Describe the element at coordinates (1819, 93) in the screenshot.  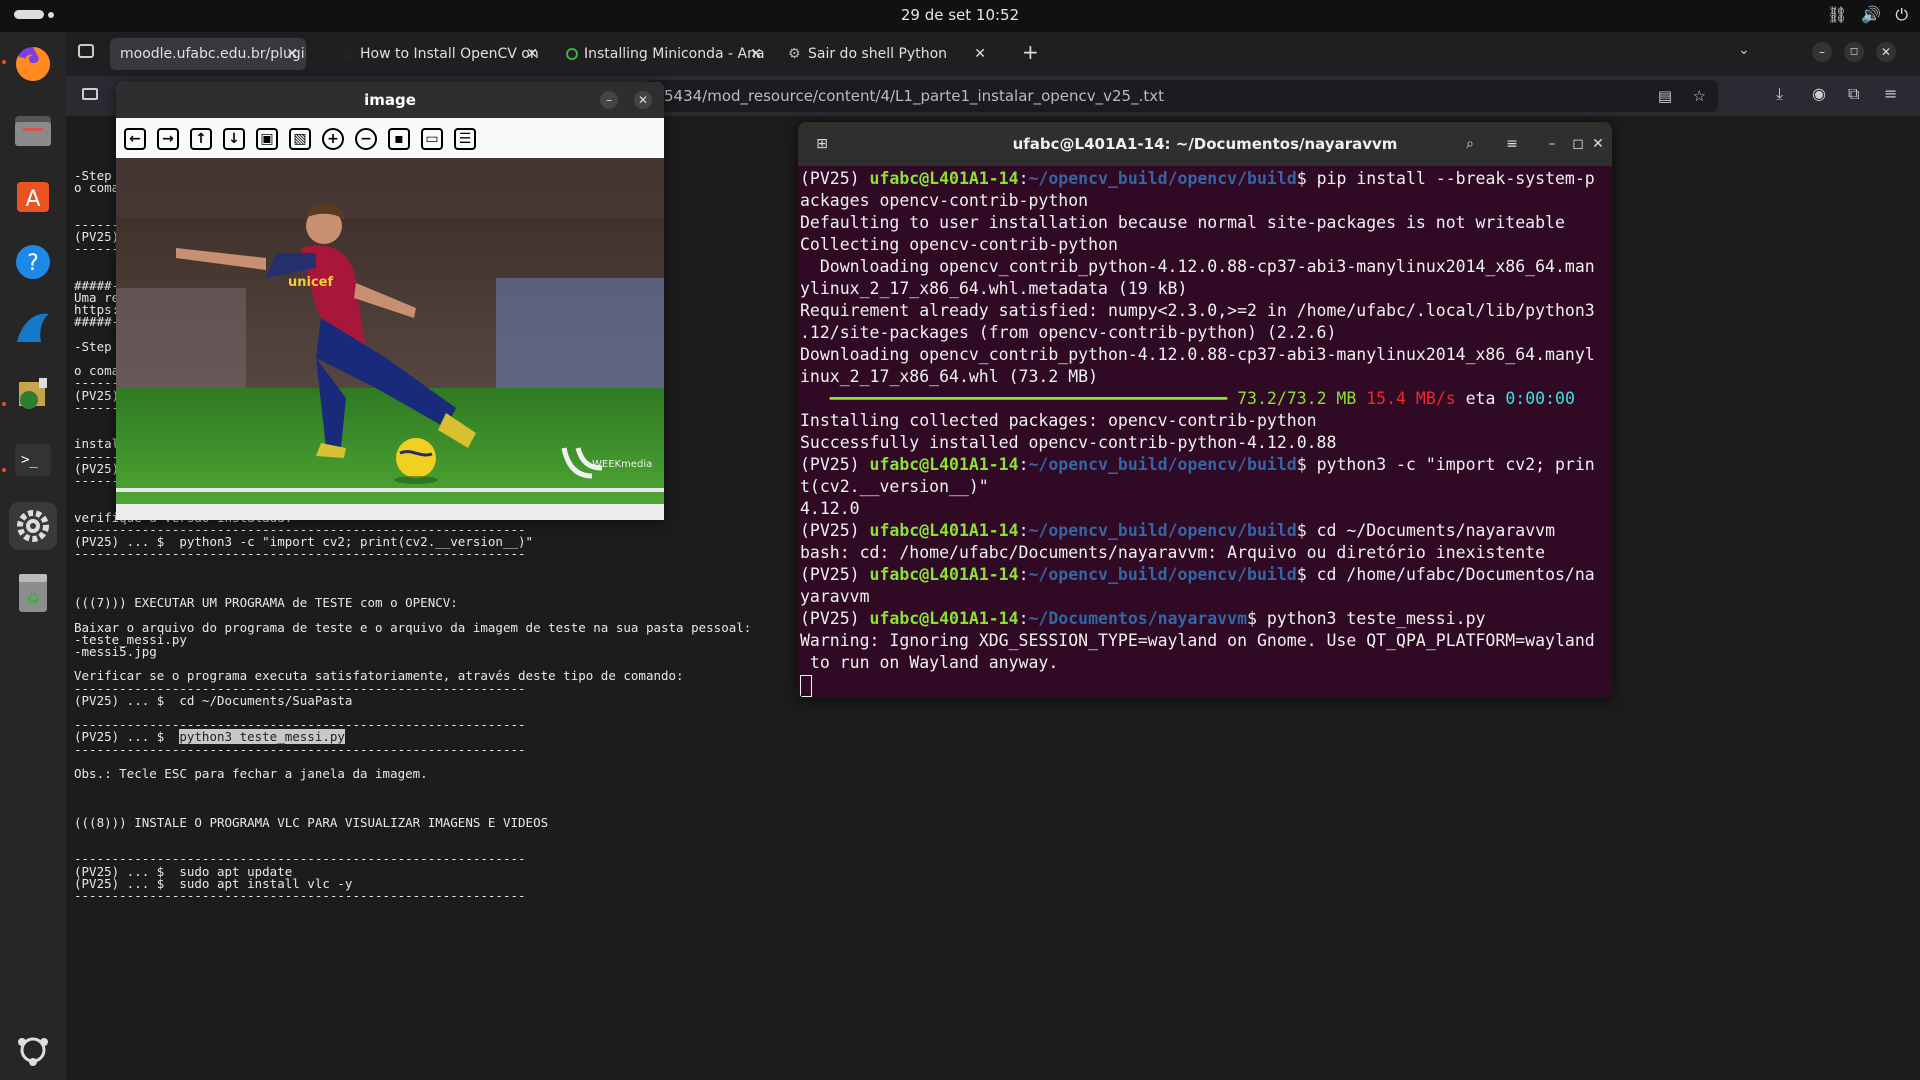
I see `account-icon: ◉` at that location.